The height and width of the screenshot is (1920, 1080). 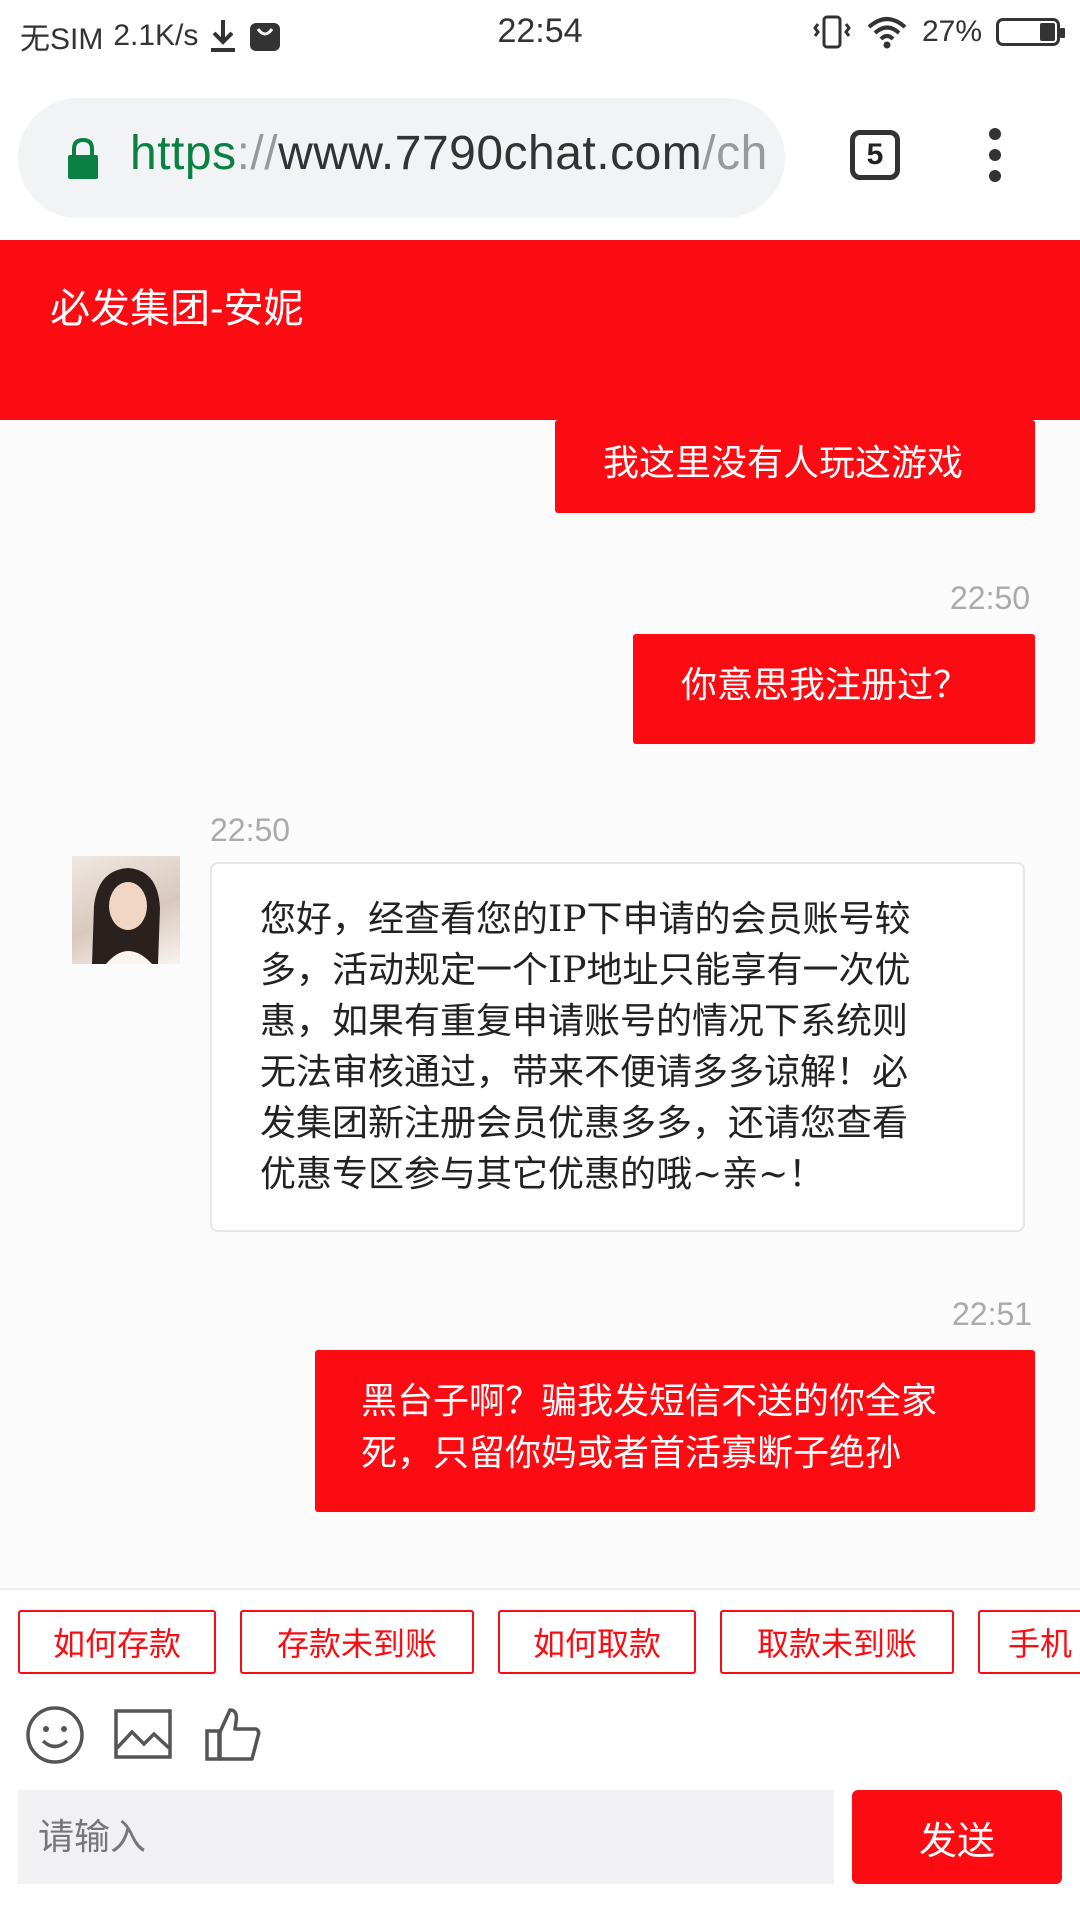 I want to click on image-icon, so click(x=143, y=1735).